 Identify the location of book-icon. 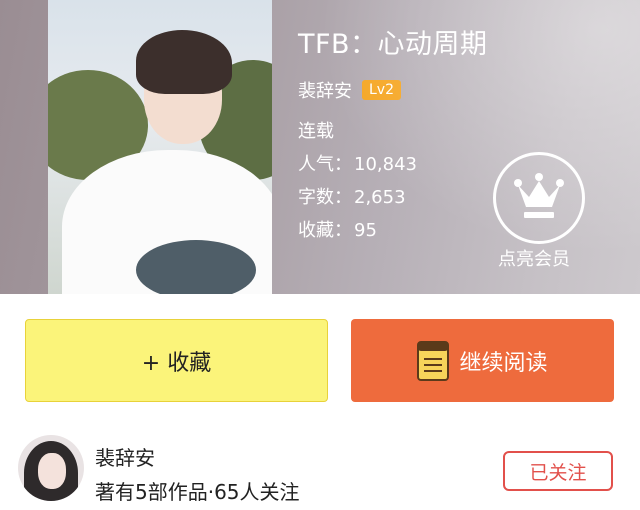
(433, 360).